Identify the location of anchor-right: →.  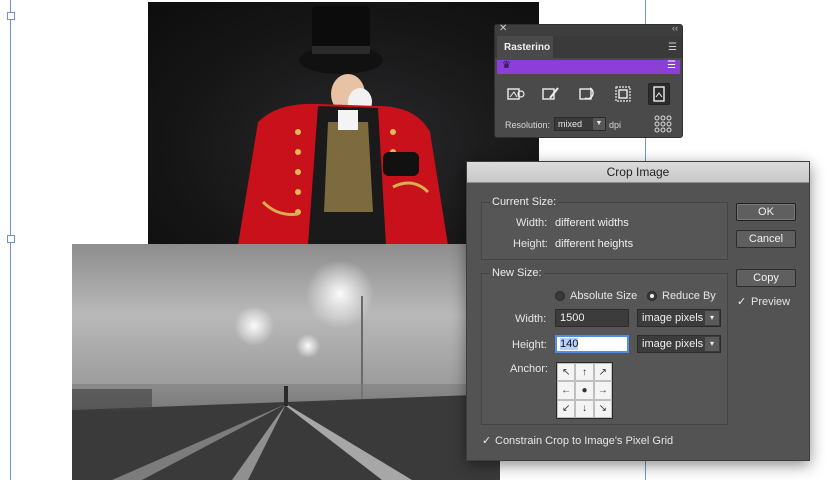
(602, 390).